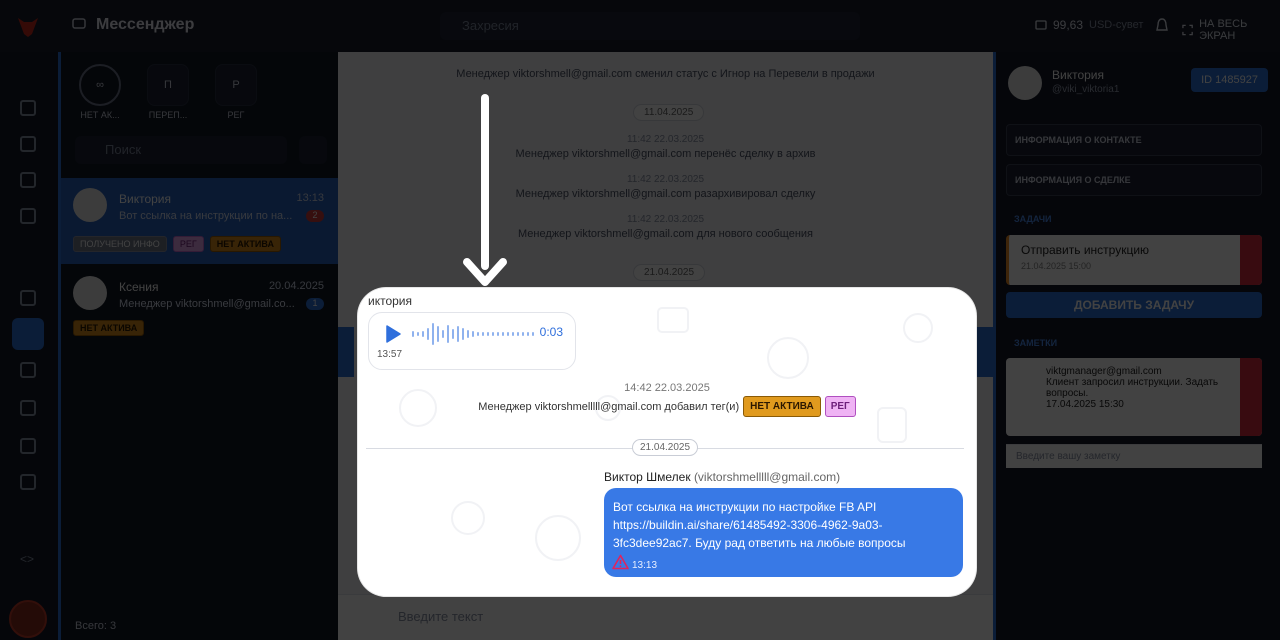 The width and height of the screenshot is (1280, 640). Describe the element at coordinates (985, 352) in the screenshot. I see `collapse-right-button` at that location.